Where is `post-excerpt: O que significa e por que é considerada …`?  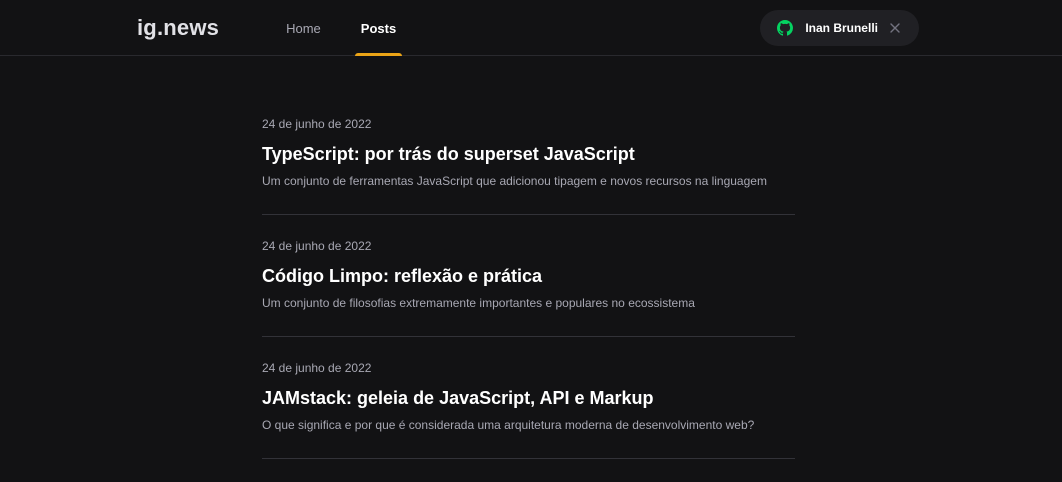 post-excerpt: O que significa e por que é considerada … is located at coordinates (508, 425).